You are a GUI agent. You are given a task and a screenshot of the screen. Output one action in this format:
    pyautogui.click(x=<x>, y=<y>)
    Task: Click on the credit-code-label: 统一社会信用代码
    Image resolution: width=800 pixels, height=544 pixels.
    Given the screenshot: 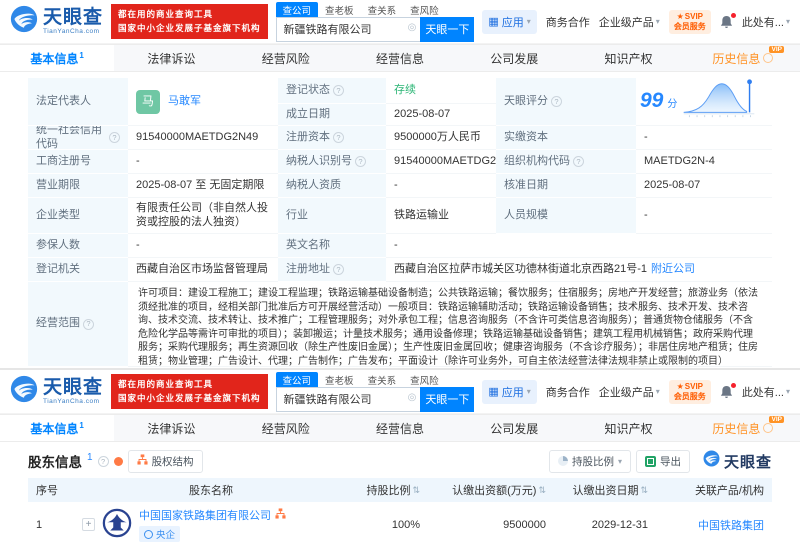 What is the action you would take?
    pyautogui.click(x=69, y=138)
    